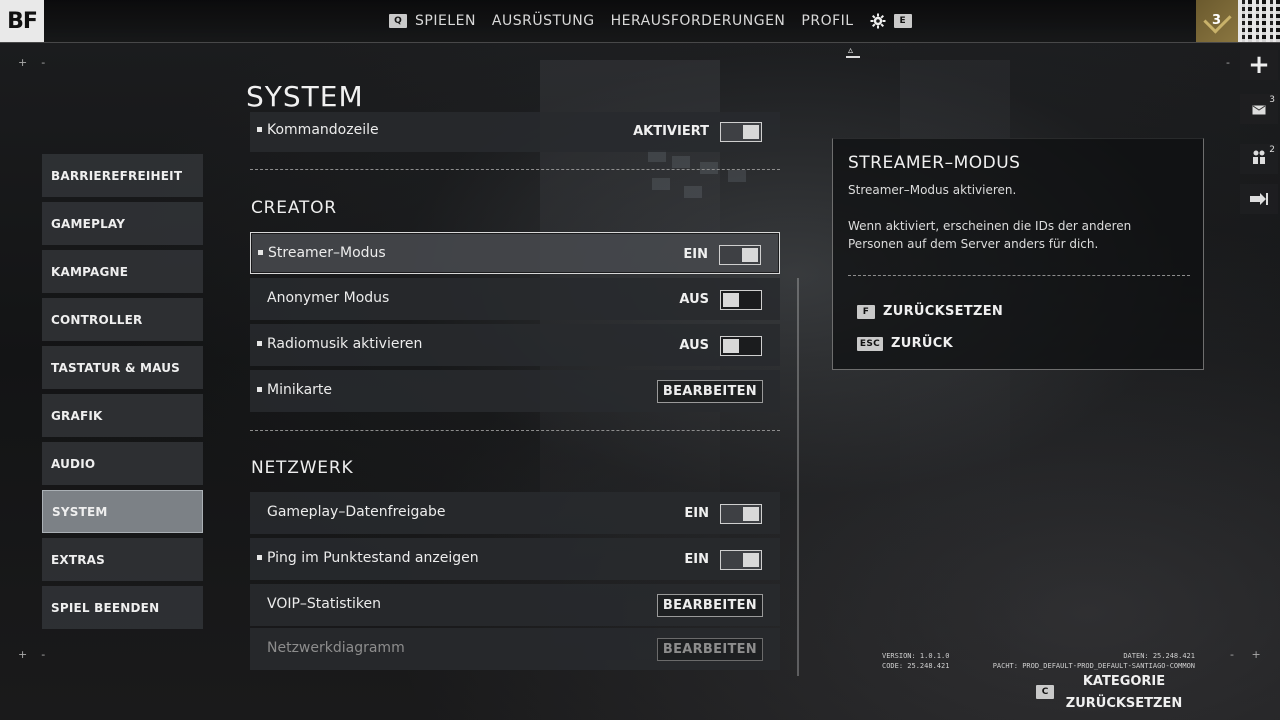 This screenshot has height=720, width=1280. I want to click on plus-icon: +, so click(1259, 65).